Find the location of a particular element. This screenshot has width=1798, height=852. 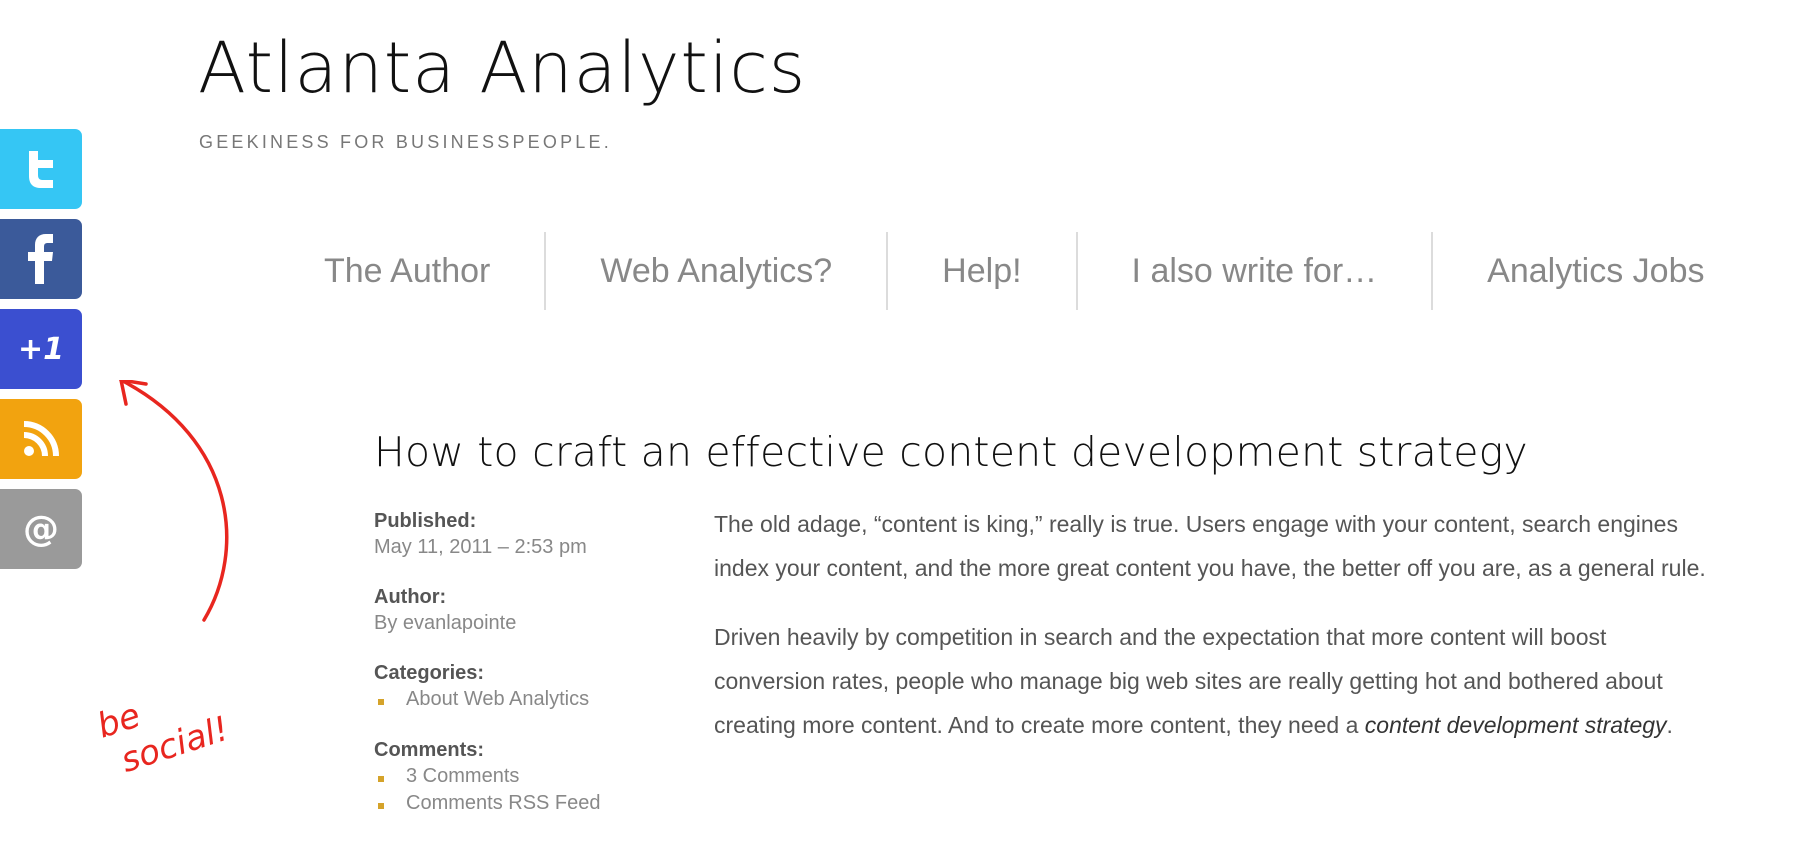

author-name: By evanlapointe is located at coordinates (445, 623).